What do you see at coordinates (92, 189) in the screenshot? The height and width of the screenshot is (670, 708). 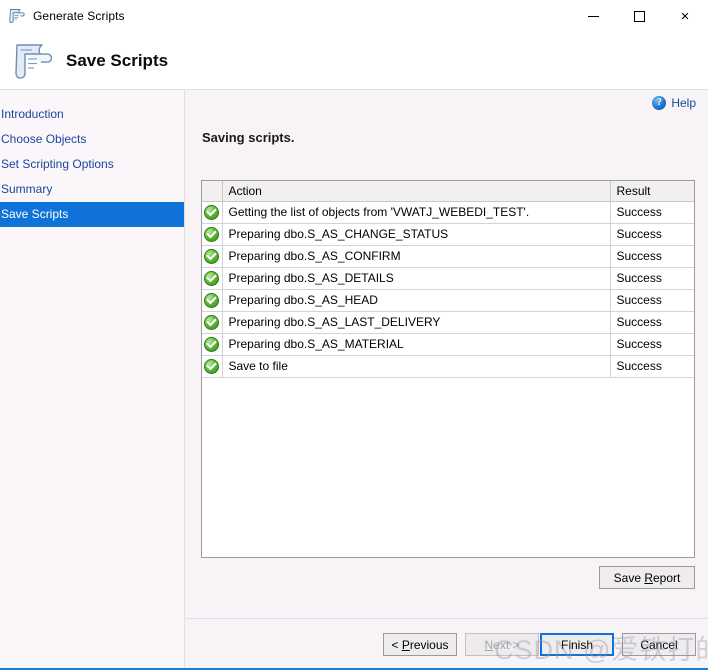 I see `sidebar-item-summary: Summary` at bounding box center [92, 189].